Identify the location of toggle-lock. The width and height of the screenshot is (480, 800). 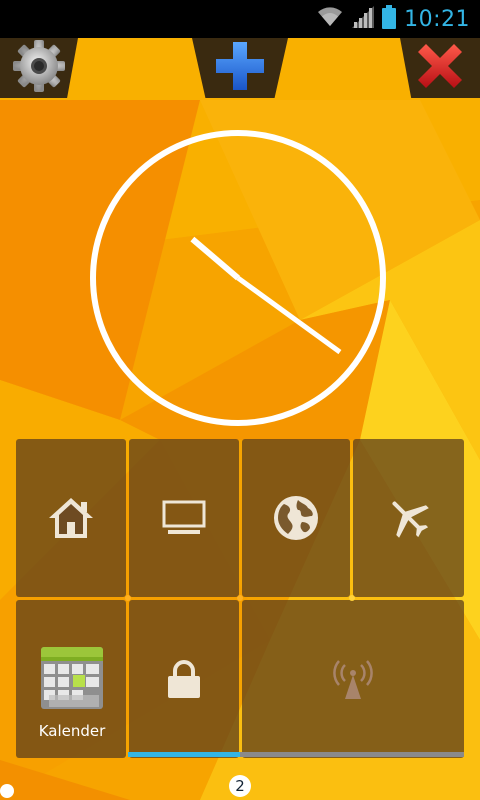
(184, 679).